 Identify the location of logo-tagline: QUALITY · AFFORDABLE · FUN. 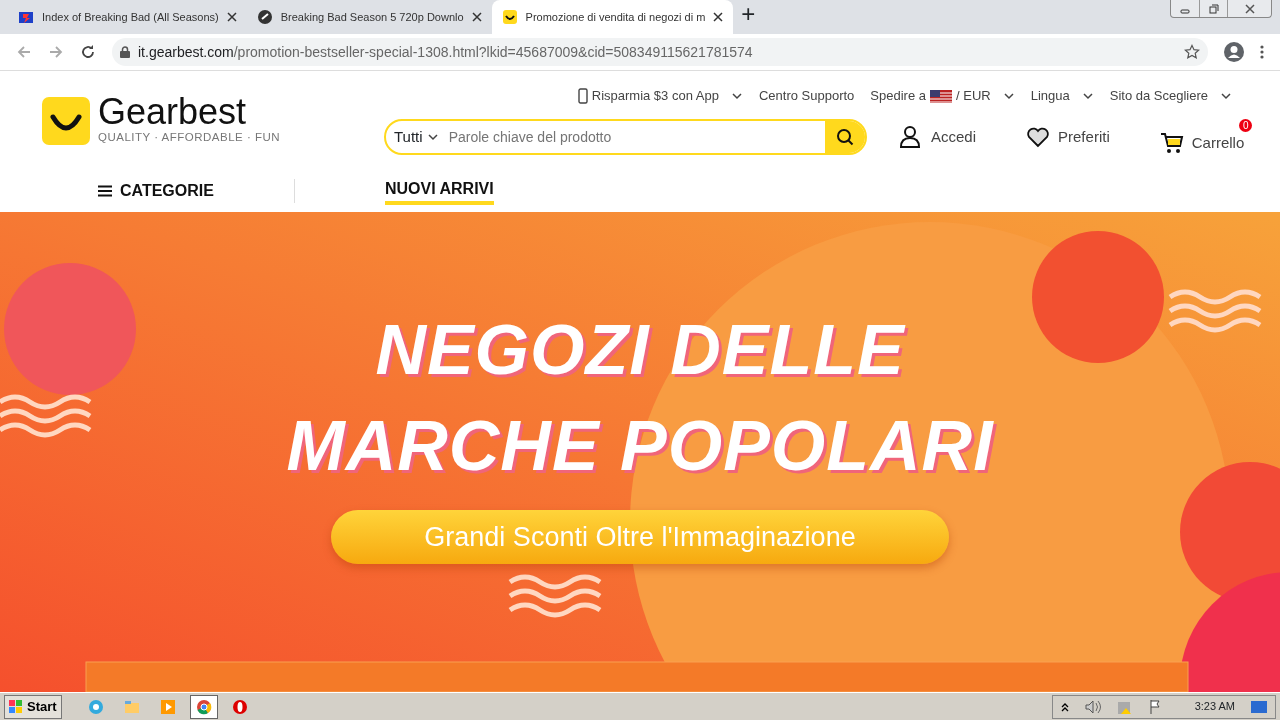
(189, 138).